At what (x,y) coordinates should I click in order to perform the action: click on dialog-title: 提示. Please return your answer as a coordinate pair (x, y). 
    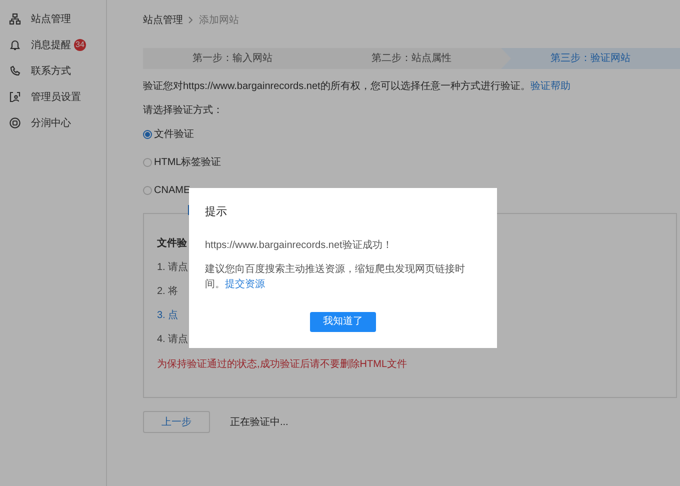
    Looking at the image, I should click on (216, 212).